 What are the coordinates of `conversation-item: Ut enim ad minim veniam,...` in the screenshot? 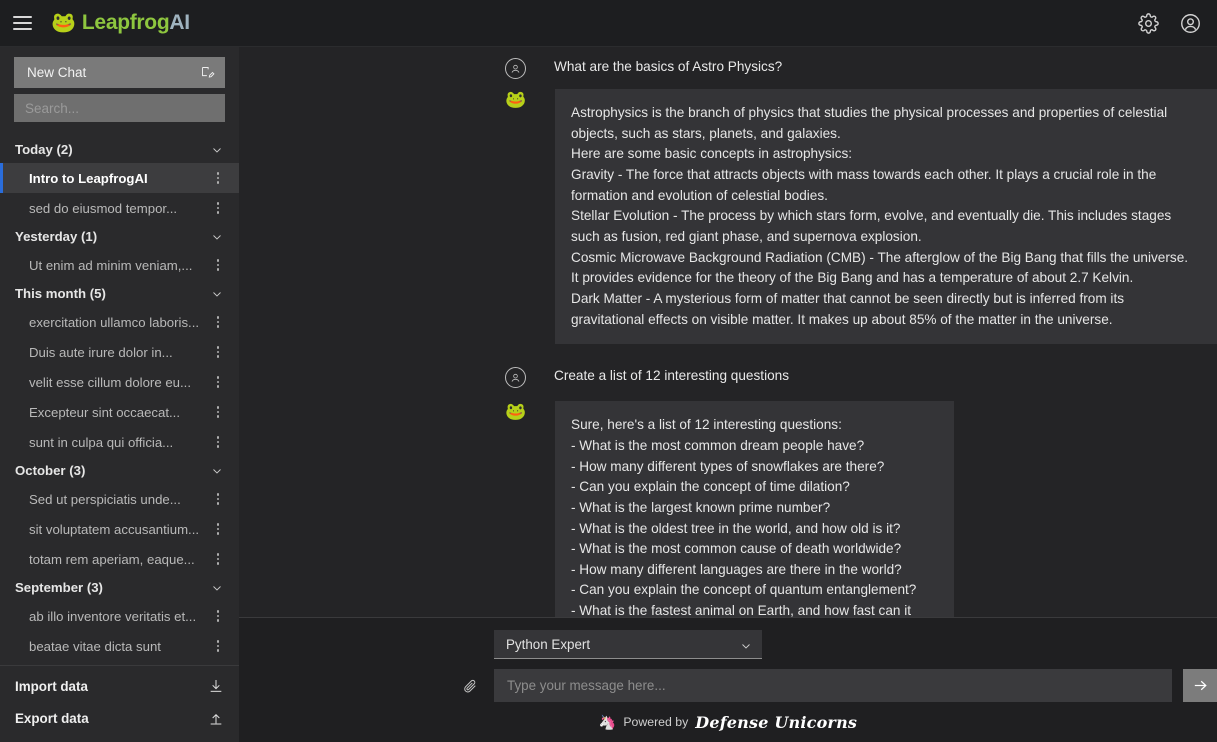 It's located at (119, 265).